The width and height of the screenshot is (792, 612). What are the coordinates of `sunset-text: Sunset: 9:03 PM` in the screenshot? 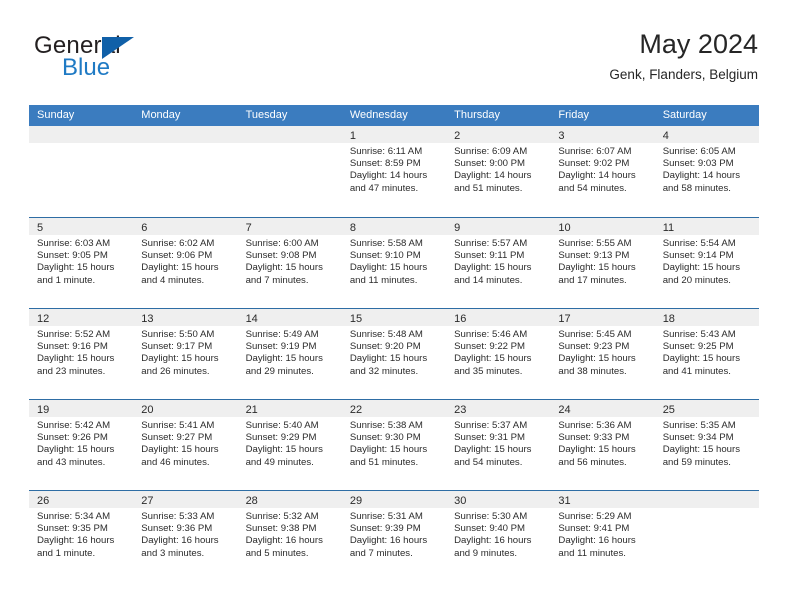 It's located at (698, 164).